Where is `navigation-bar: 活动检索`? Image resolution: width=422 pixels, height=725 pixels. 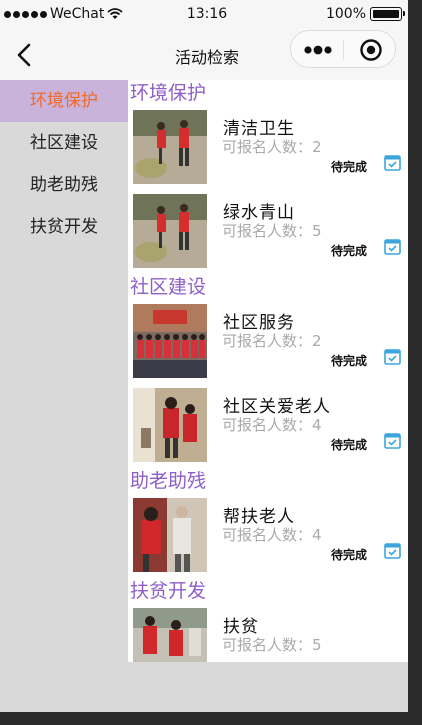
navigation-bar: 活动检索 is located at coordinates (204, 55).